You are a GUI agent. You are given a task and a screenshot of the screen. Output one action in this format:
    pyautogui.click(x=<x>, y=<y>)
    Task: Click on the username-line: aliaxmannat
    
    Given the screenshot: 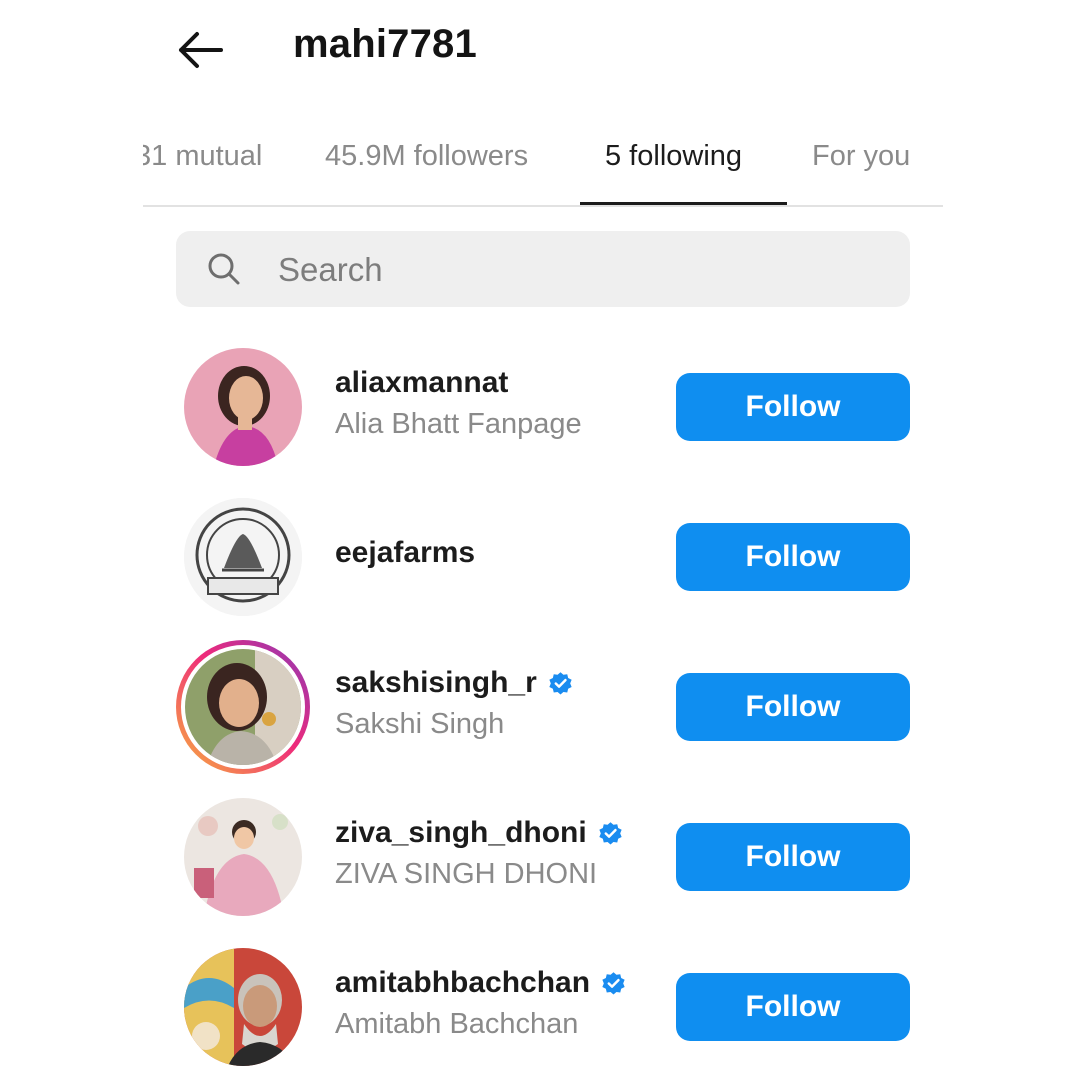 What is the action you would take?
    pyautogui.click(x=421, y=383)
    